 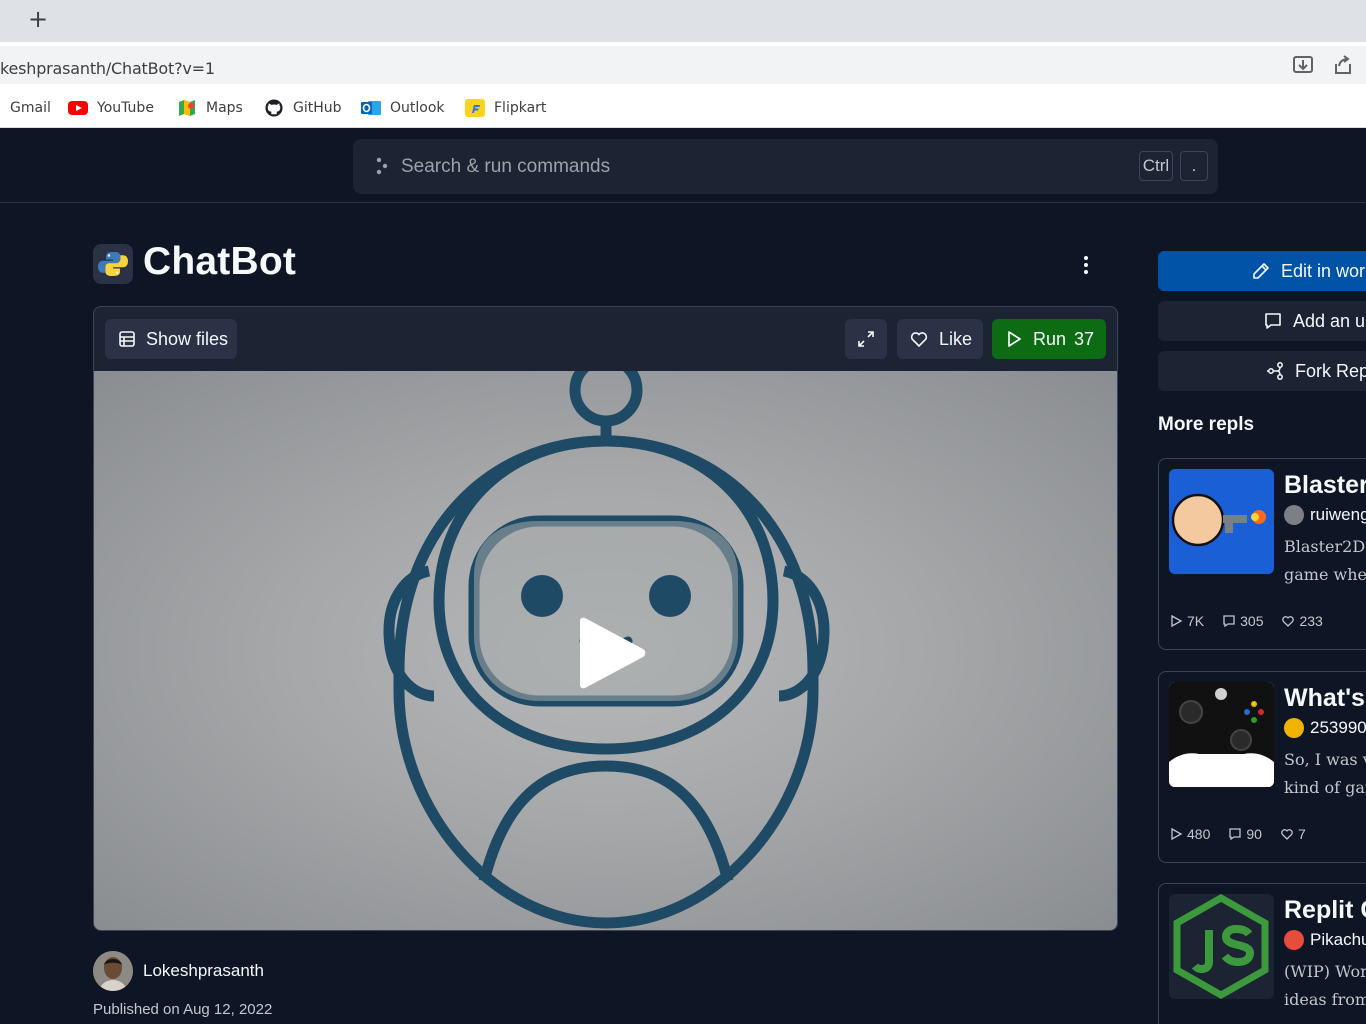 I want to click on bookmark-label: Gmail, so click(x=30, y=108).